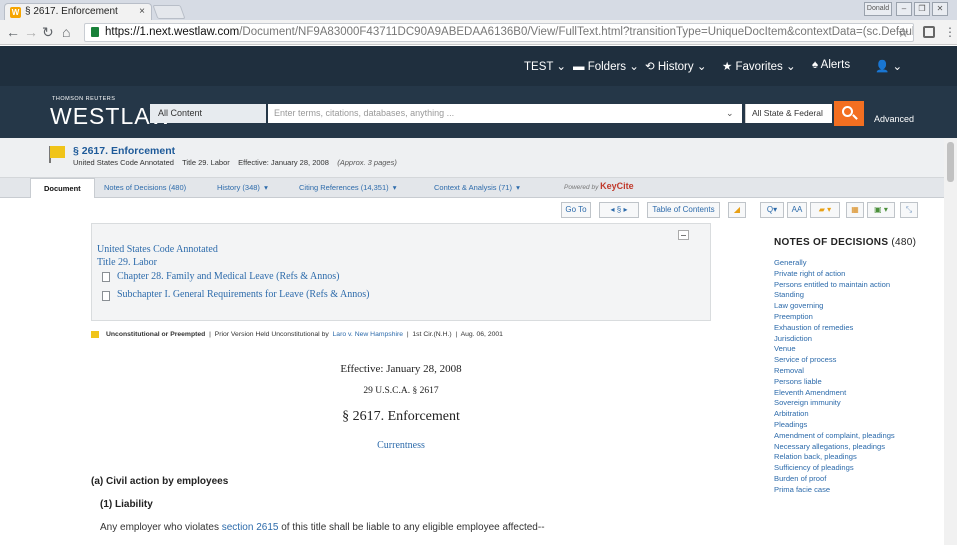 Image resolution: width=957 pixels, height=545 pixels. I want to click on alerts-menu: ♠ Alerts, so click(831, 65).